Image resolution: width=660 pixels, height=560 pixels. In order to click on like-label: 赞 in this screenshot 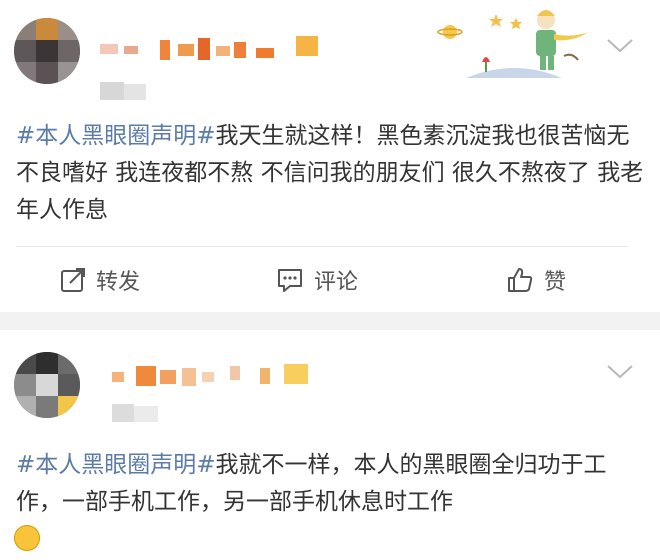, I will do `click(555, 282)`.